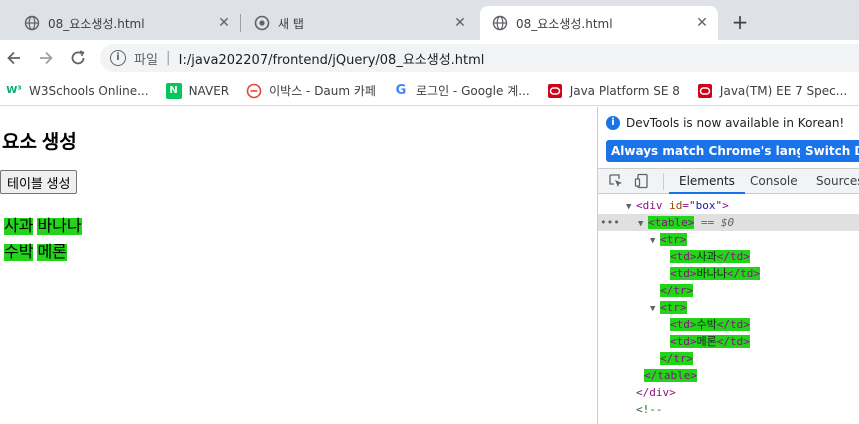  Describe the element at coordinates (209, 90) in the screenshot. I see `bookmark-label: NAVER` at that location.